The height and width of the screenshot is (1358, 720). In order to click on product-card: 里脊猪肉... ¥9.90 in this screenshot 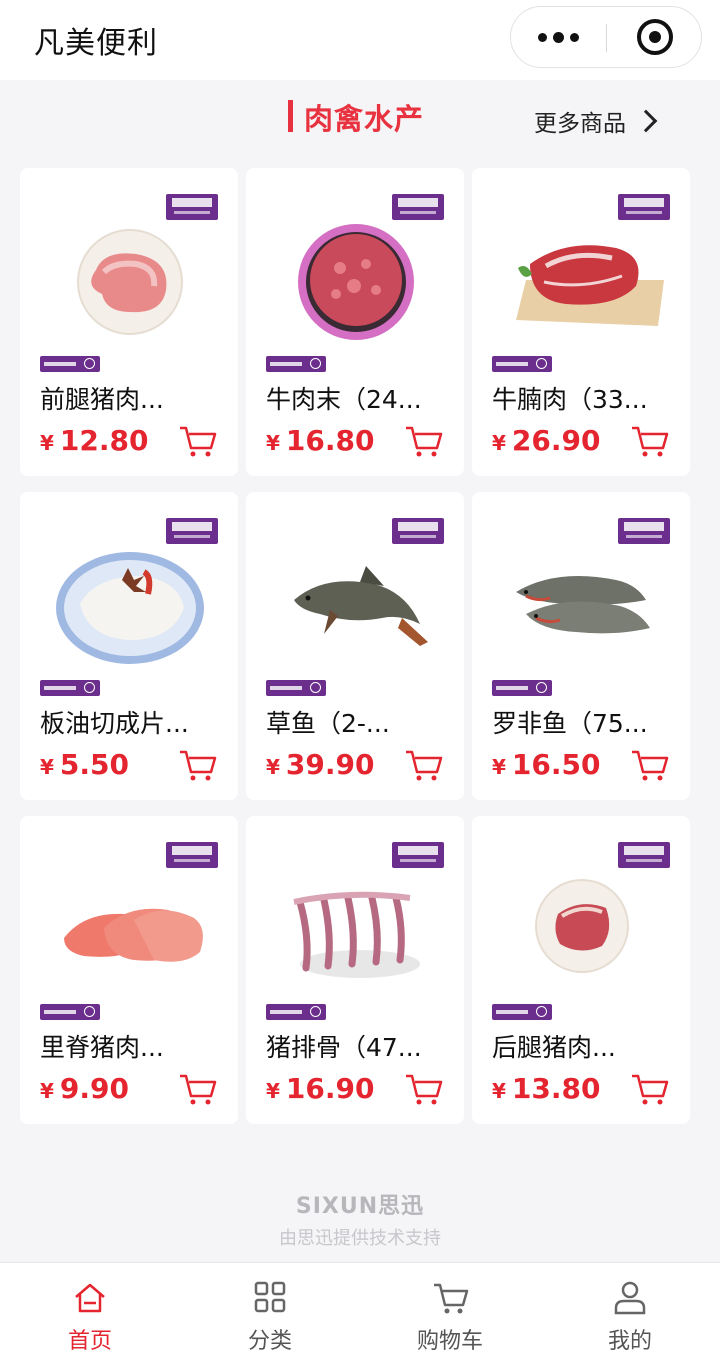, I will do `click(129, 970)`.